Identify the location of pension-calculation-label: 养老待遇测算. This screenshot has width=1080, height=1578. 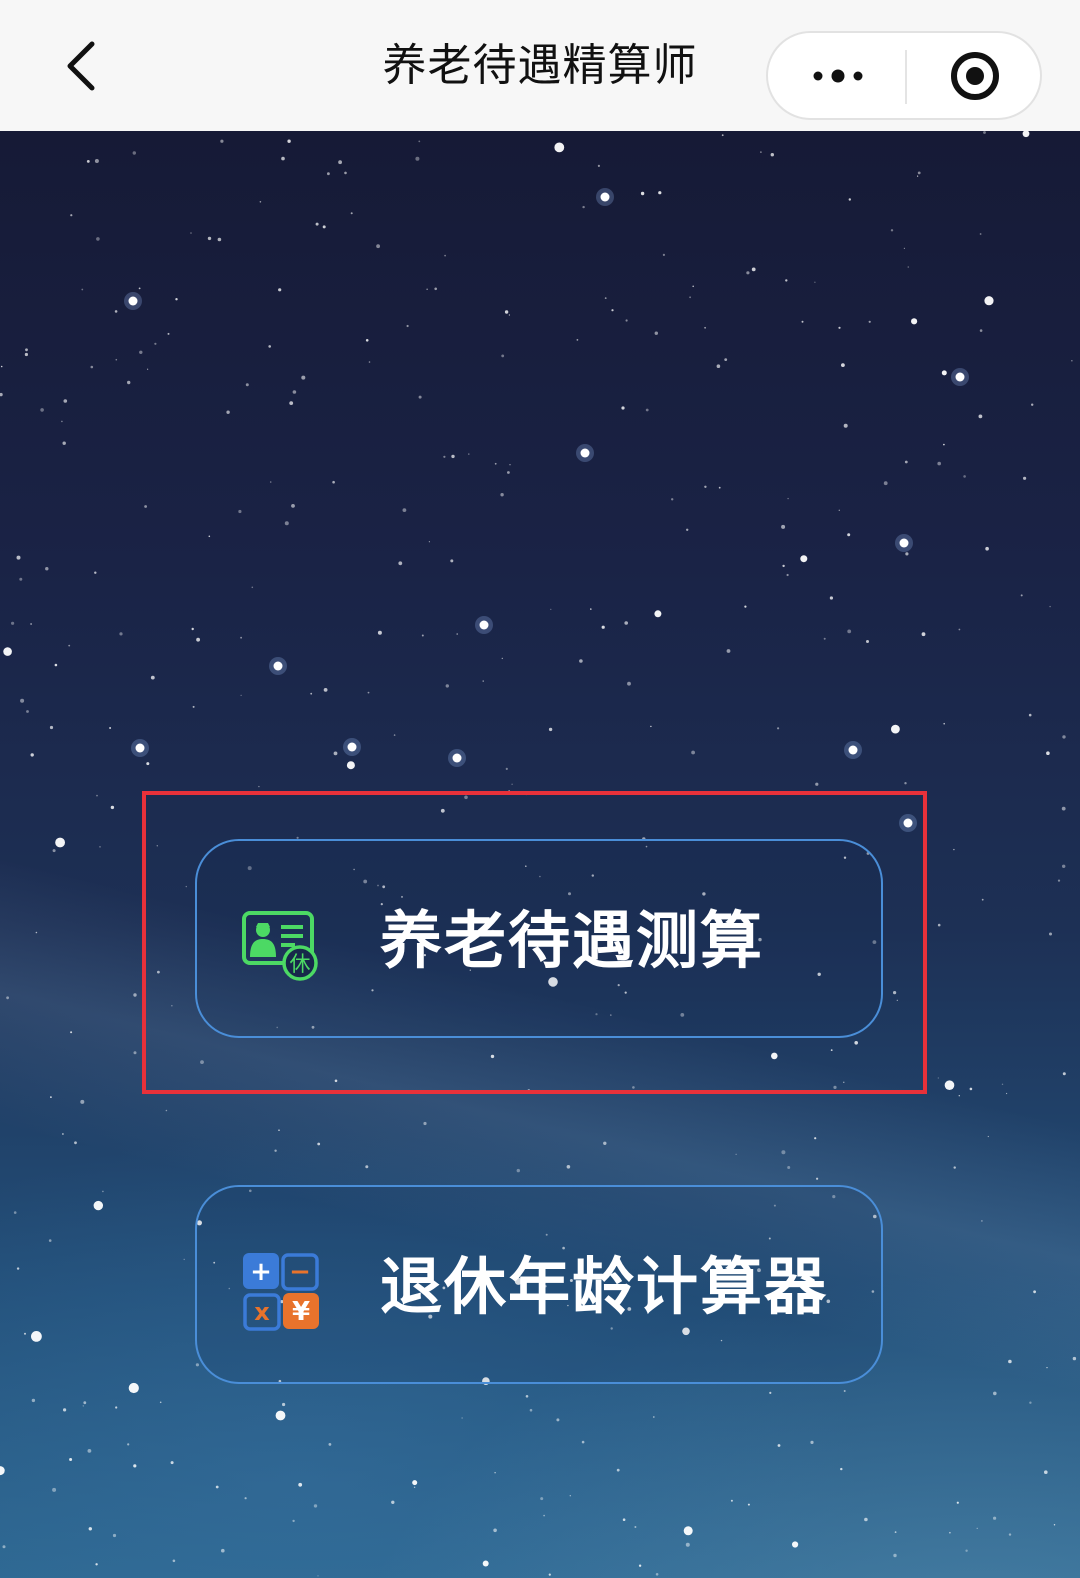
(572, 940).